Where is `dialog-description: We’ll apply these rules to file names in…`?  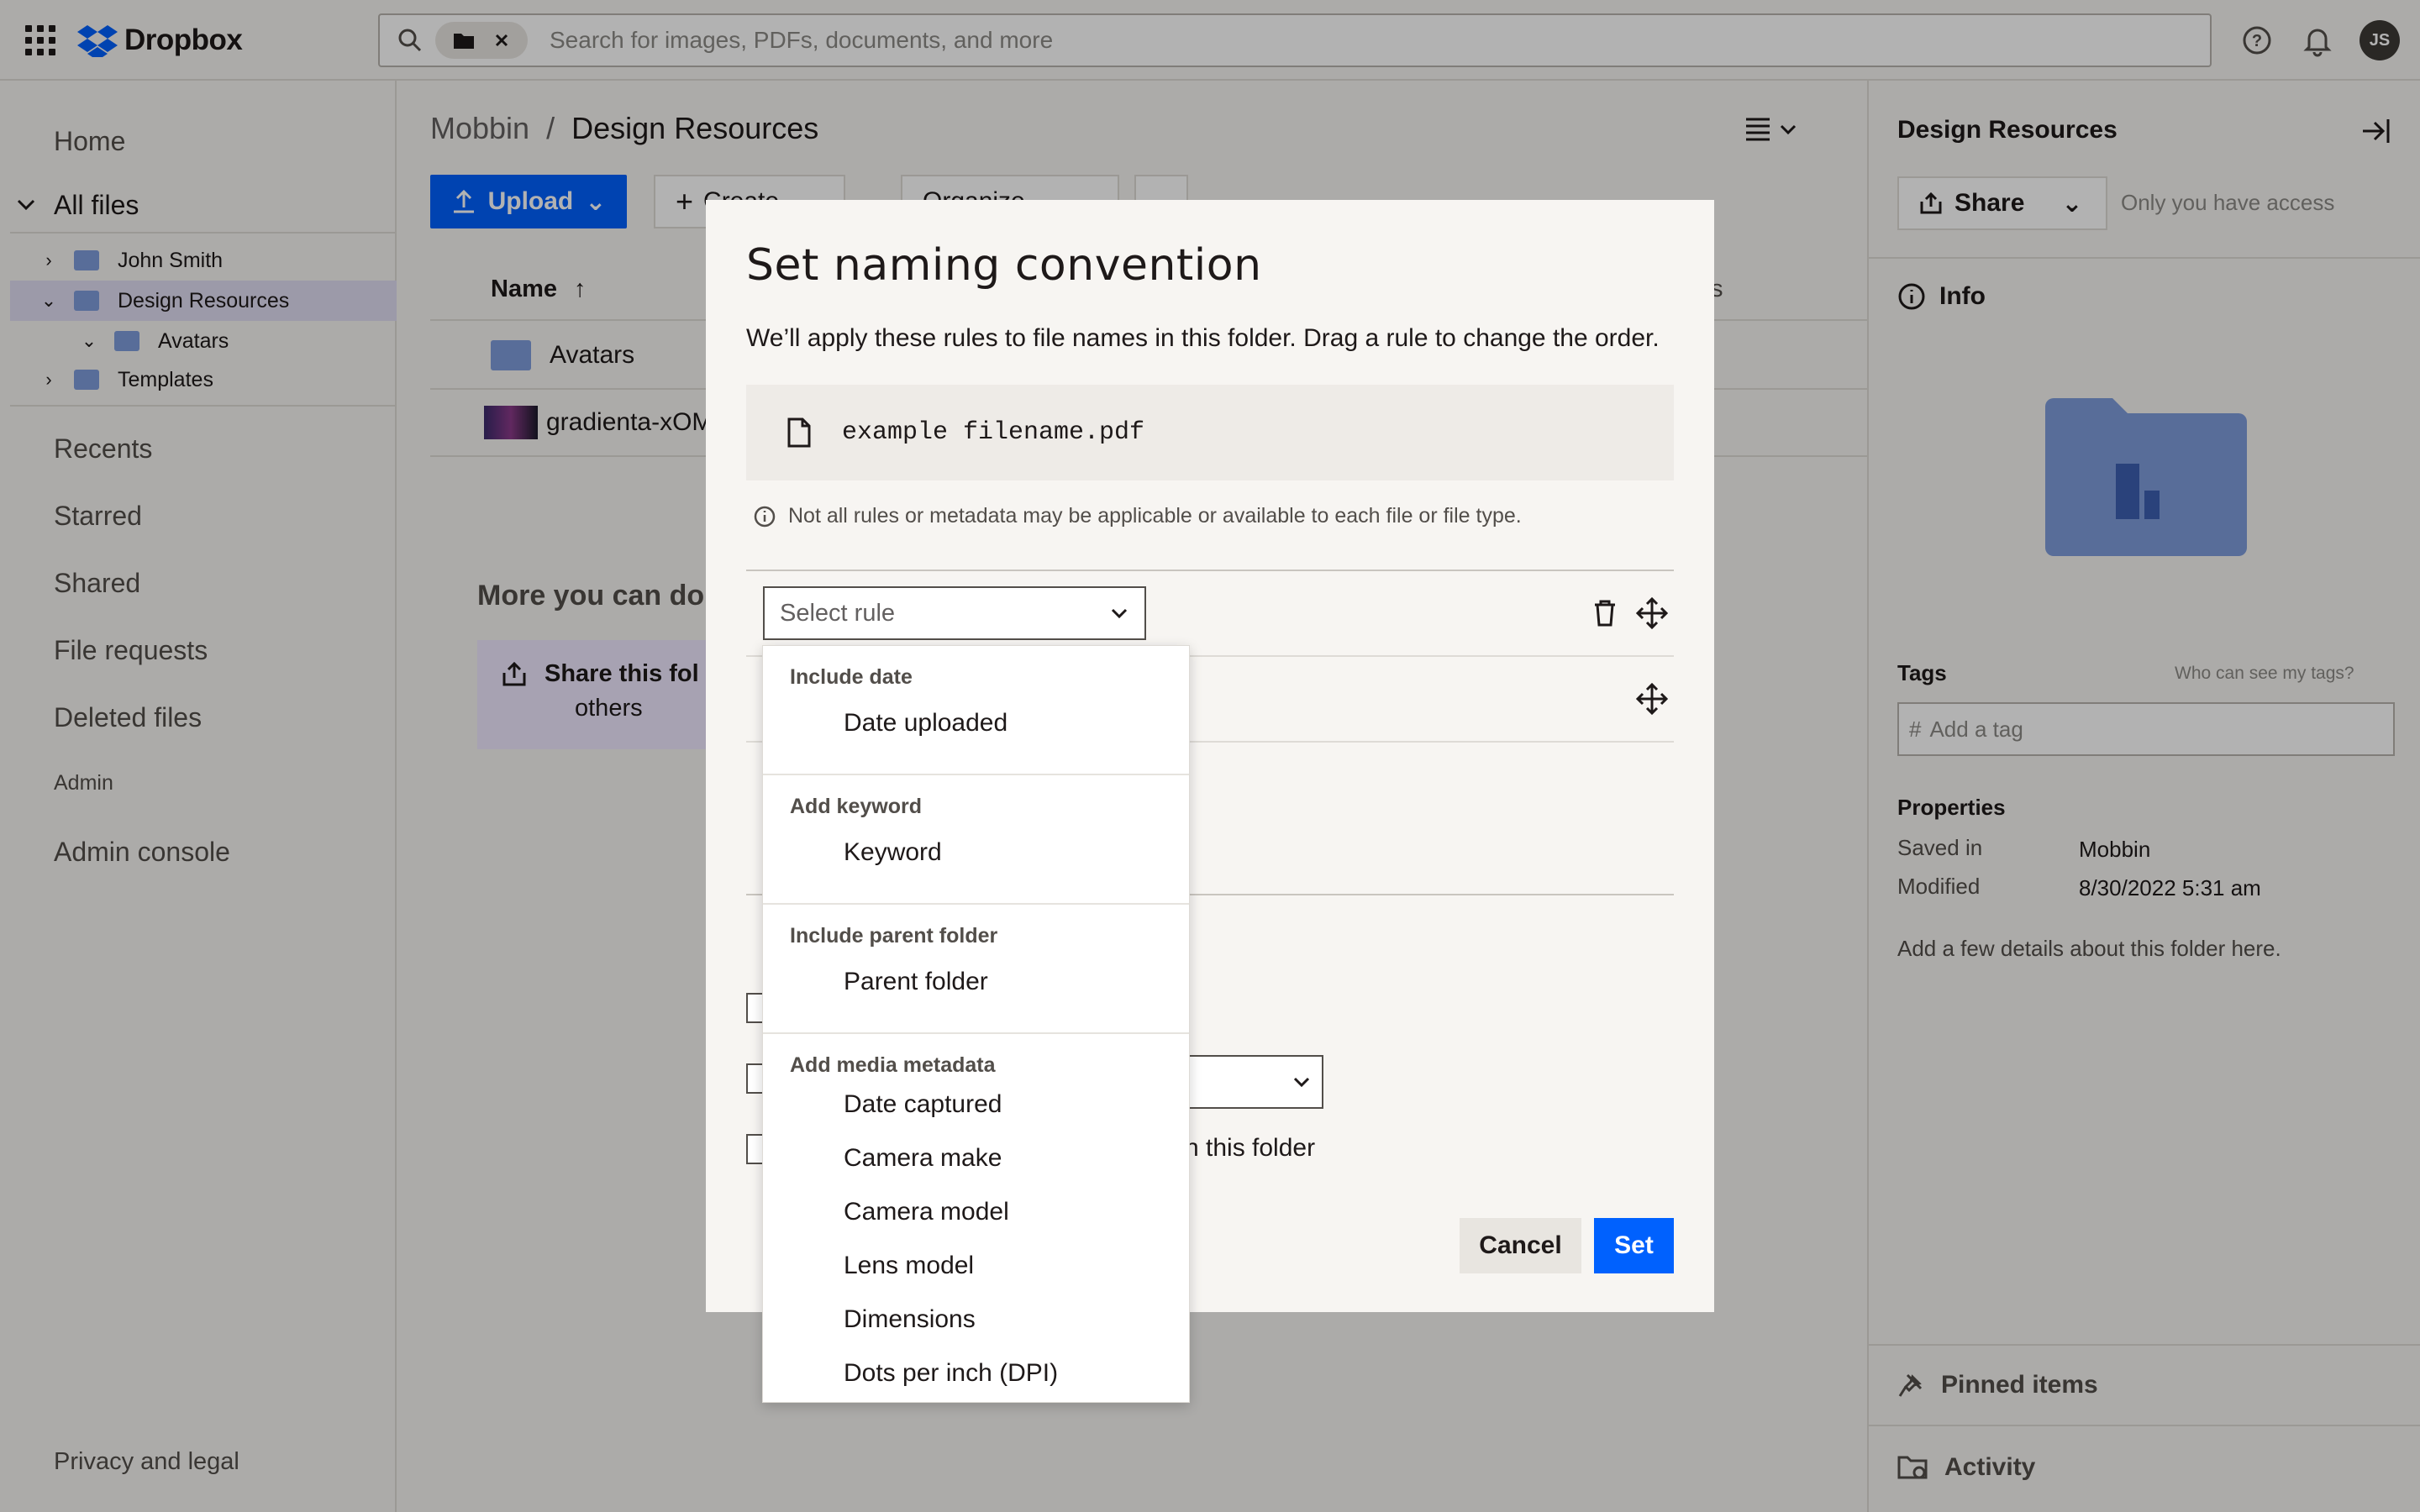 dialog-description: We’ll apply these rules to file names in… is located at coordinates (1203, 338).